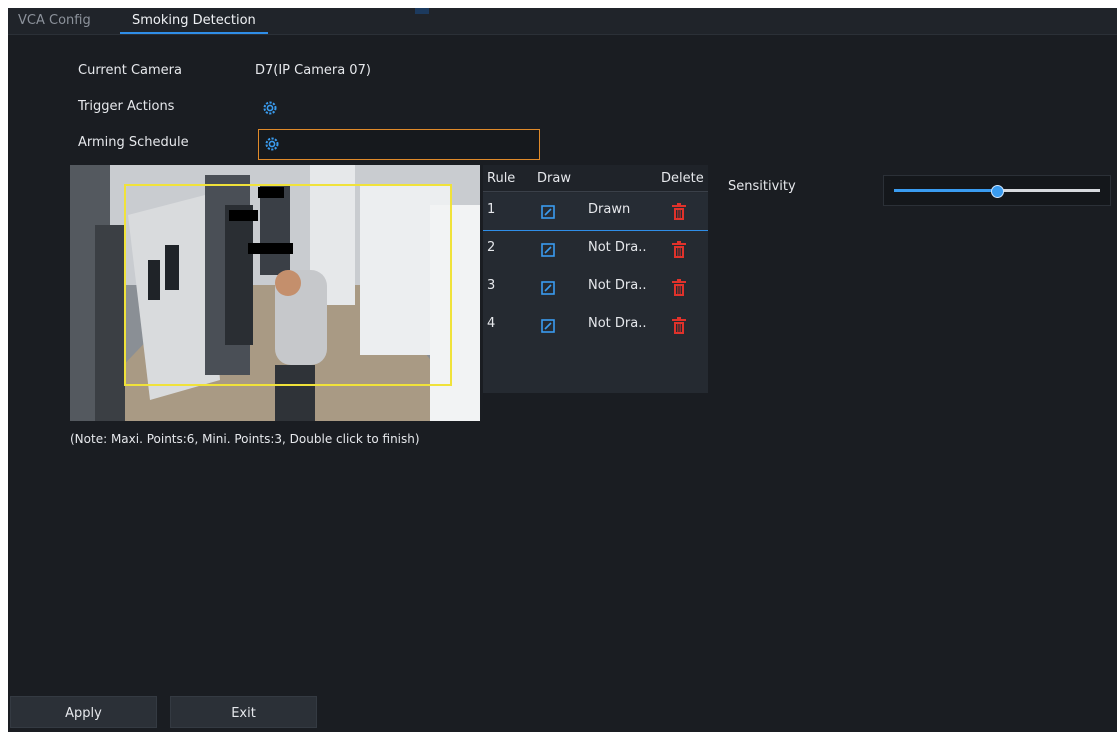 This screenshot has width=1117, height=732. I want to click on rule-number: 2, so click(491, 247).